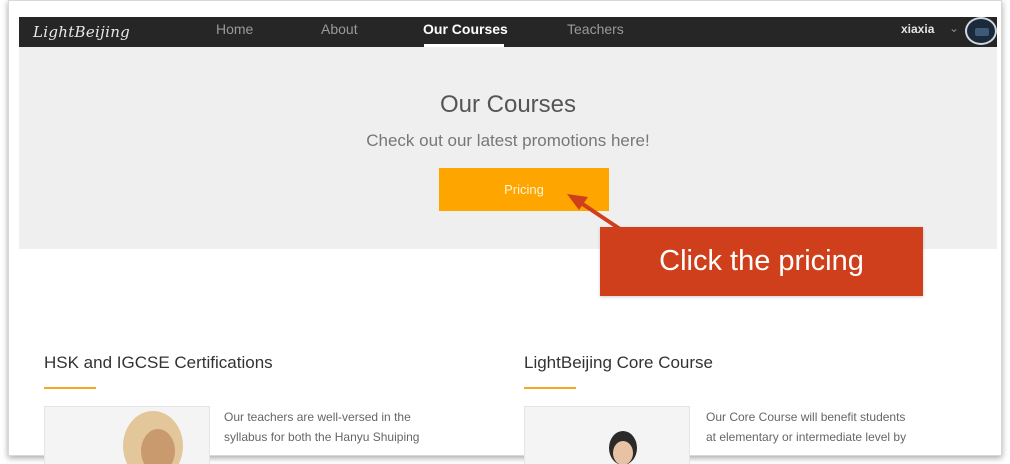 The height and width of the screenshot is (464, 1010). Describe the element at coordinates (81, 32) in the screenshot. I see `site-logo: LightBeijing` at that location.